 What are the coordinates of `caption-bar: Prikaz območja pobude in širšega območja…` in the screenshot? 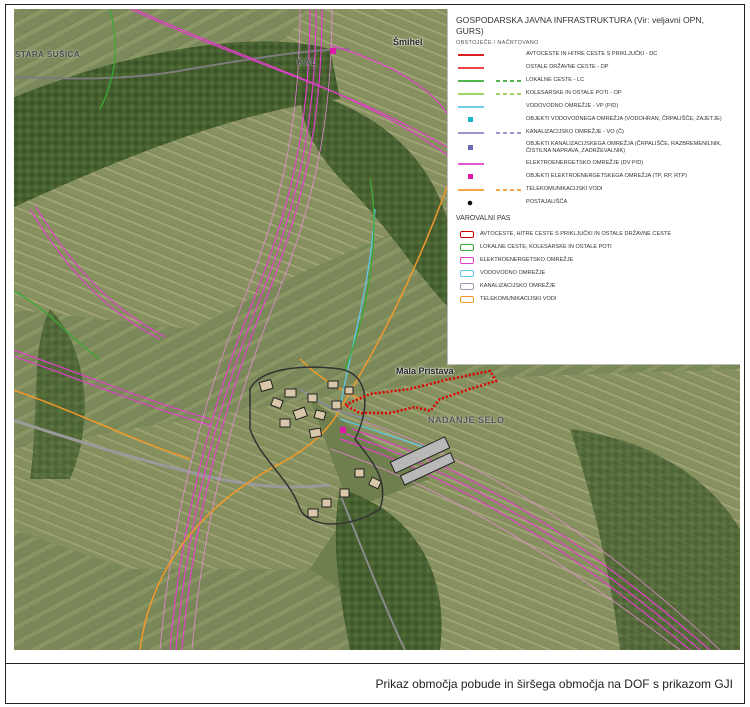 It's located at (375, 683).